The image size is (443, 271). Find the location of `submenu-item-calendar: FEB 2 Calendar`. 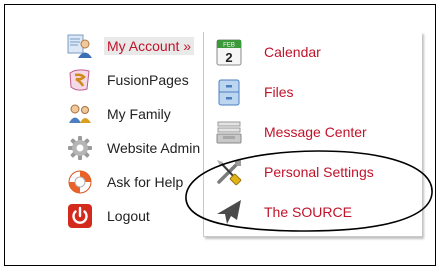

submenu-item-calendar: FEB 2 Calendar is located at coordinates (313, 52).